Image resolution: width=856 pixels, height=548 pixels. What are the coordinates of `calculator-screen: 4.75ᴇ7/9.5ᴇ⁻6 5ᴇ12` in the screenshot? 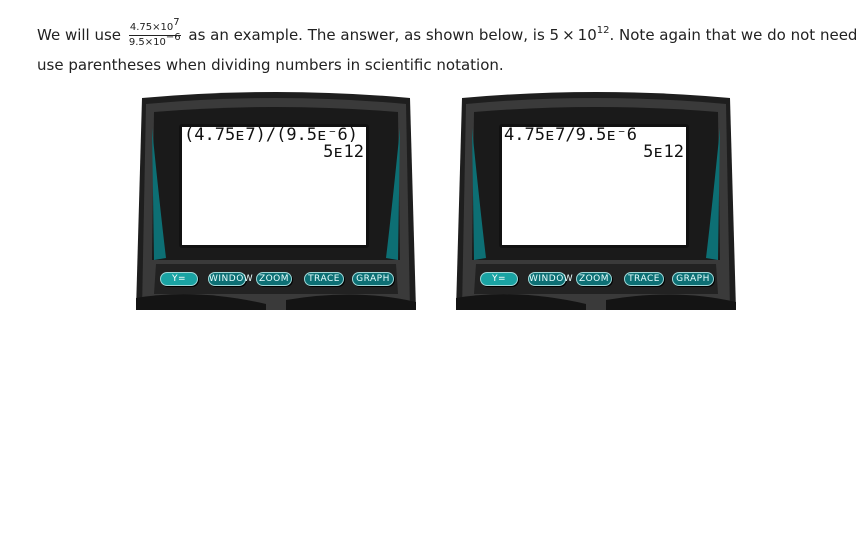 It's located at (594, 186).